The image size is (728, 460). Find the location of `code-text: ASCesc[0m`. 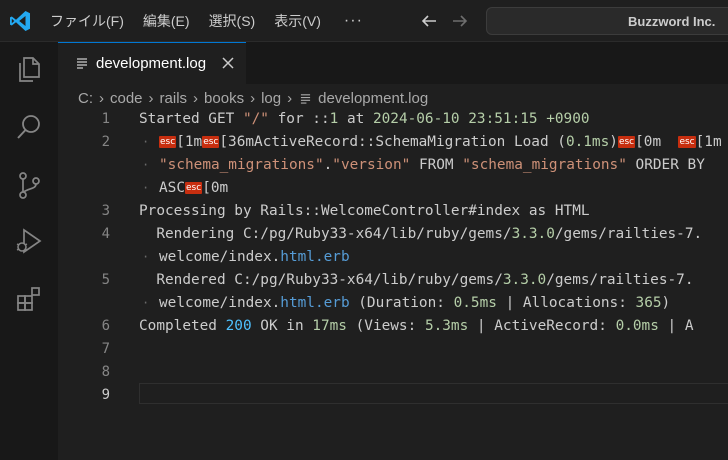

code-text: ASCesc[0m is located at coordinates (193, 188).